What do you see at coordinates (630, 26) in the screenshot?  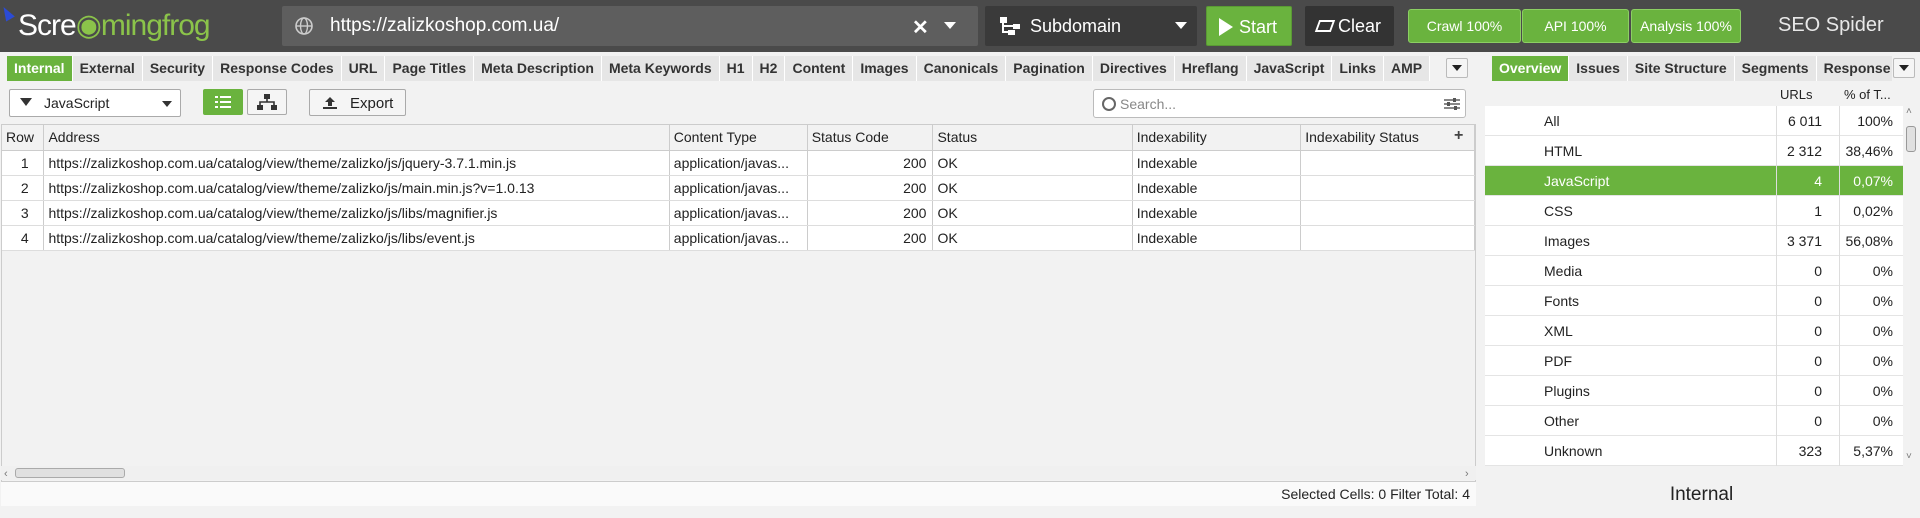 I see `url-field: https://zalizkoshop.com.ua/ ✕` at bounding box center [630, 26].